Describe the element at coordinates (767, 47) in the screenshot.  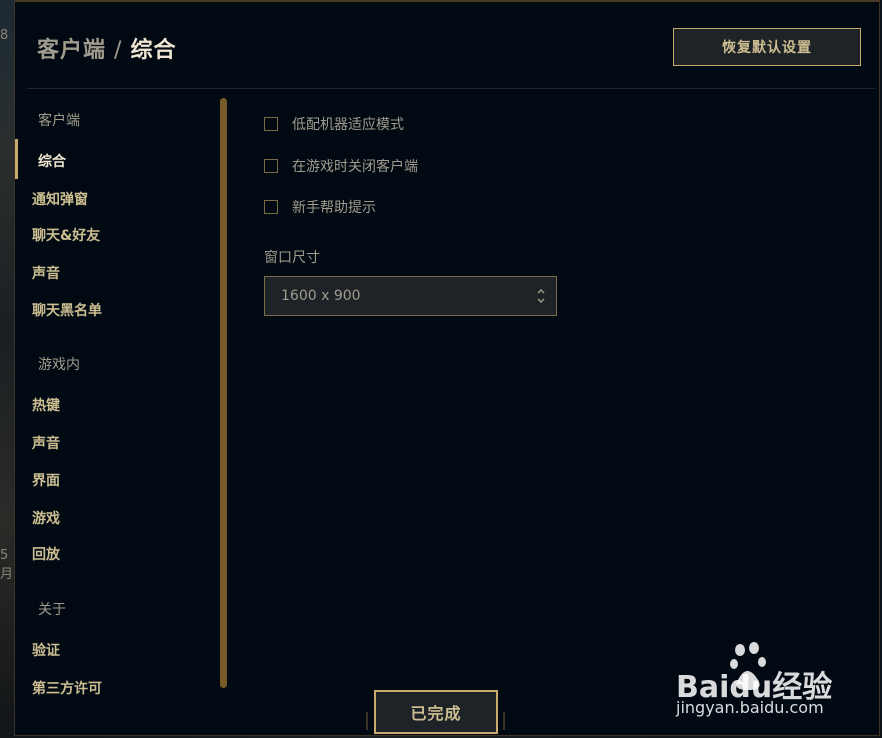
I see `restore-defaults-button: 恢复默认设置` at that location.